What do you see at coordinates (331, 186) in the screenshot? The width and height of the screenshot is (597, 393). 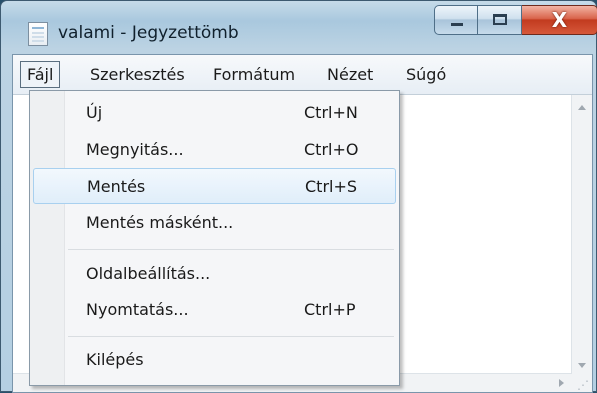 I see `menu-item-shortcut: Ctrl+S` at bounding box center [331, 186].